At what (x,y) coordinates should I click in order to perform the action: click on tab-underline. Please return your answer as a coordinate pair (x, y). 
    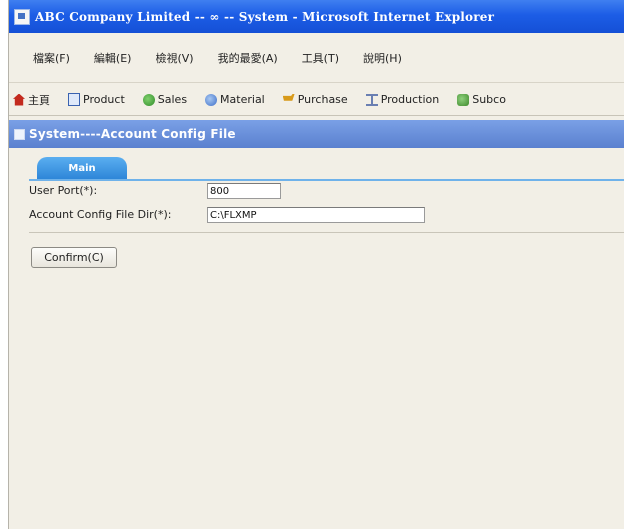
    Looking at the image, I should click on (326, 180).